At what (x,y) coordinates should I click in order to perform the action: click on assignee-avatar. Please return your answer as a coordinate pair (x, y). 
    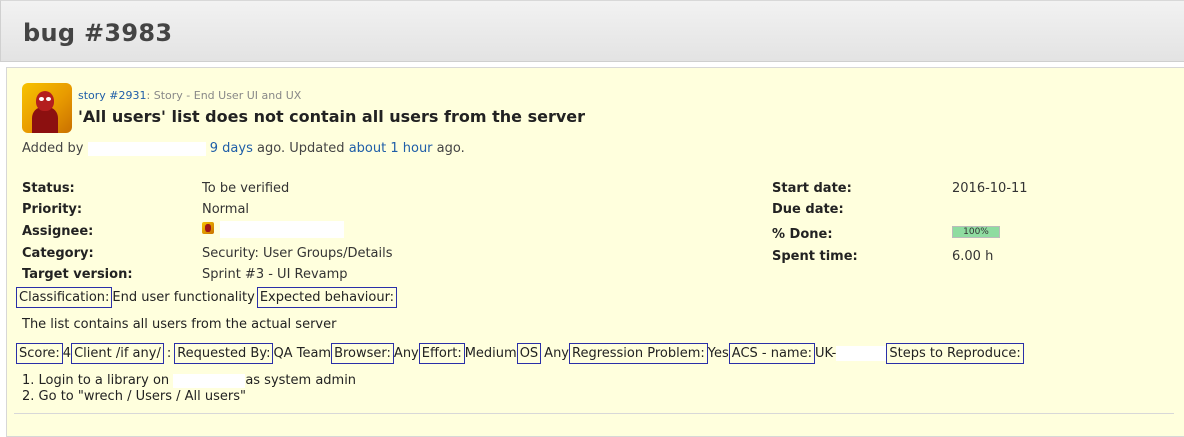
    Looking at the image, I should click on (208, 228).